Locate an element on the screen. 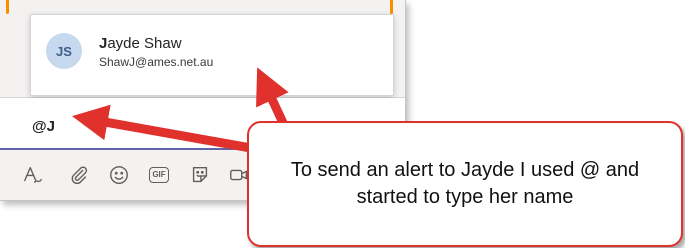 This screenshot has height=248, width=685. gif-label: GIF is located at coordinates (159, 175).